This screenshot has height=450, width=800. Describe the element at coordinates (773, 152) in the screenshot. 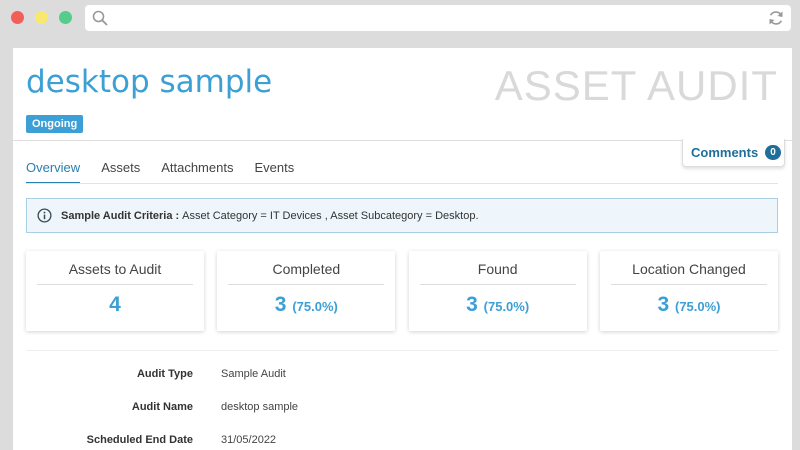

I see `comments-count-badge: 0` at that location.